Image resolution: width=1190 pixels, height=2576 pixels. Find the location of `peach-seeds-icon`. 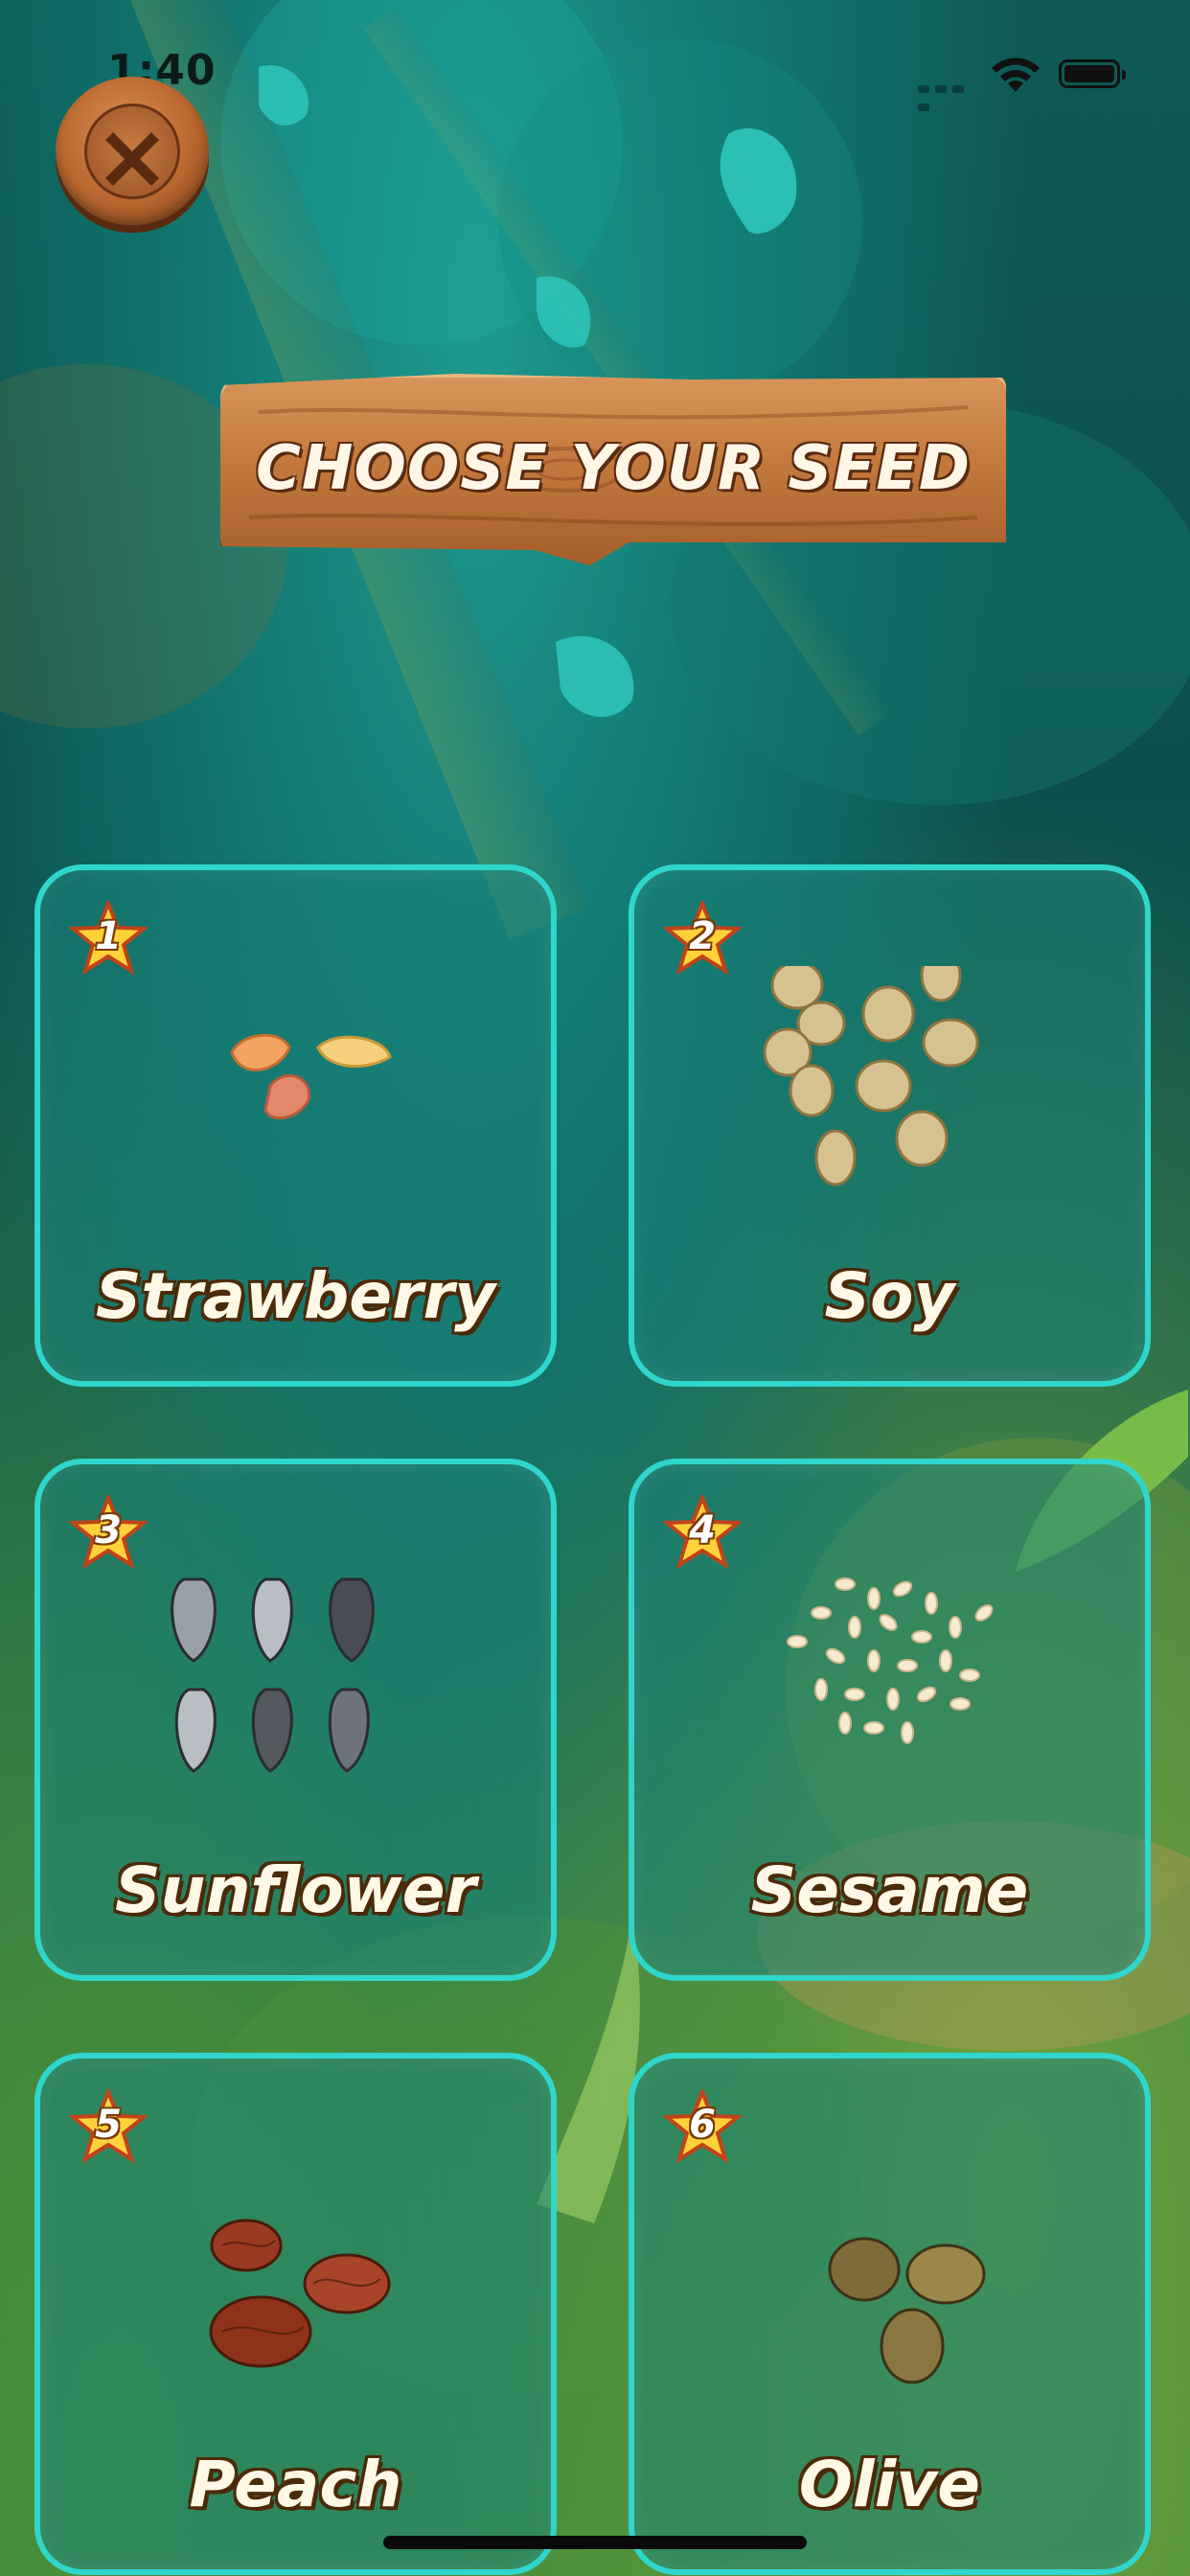

peach-seeds-icon is located at coordinates (302, 2274).